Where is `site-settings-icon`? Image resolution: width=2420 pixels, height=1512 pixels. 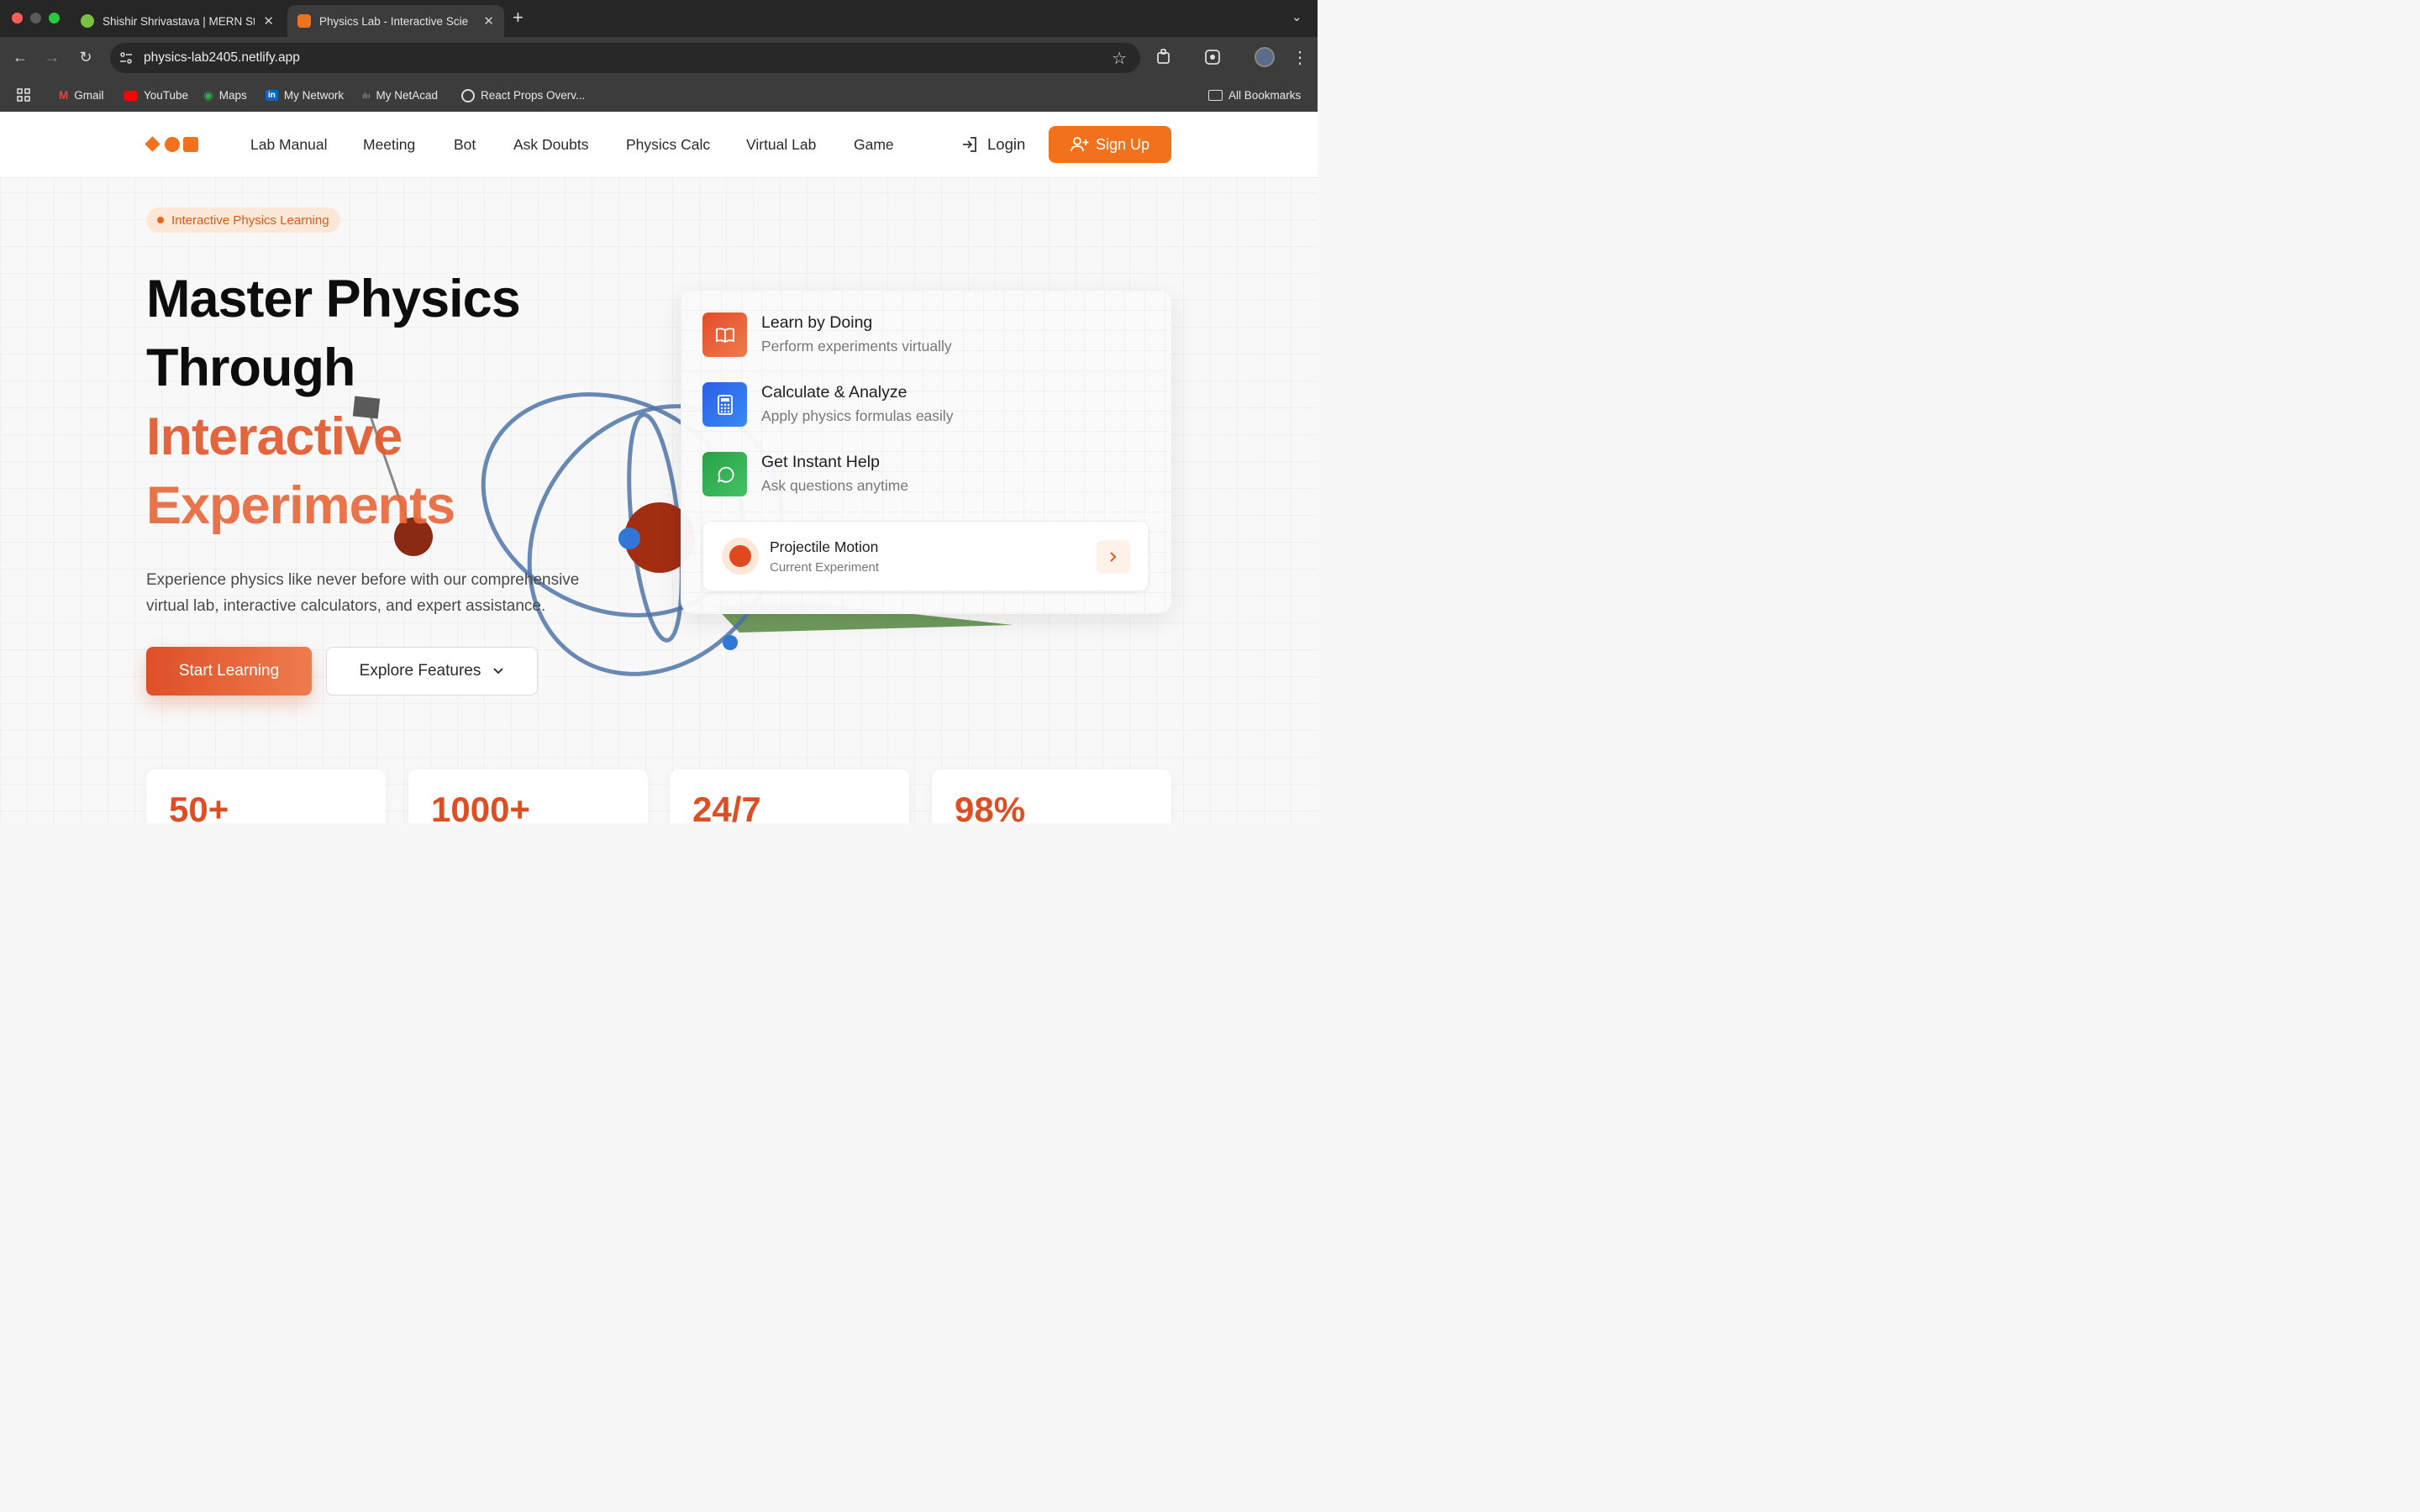
site-settings-icon is located at coordinates (126, 58).